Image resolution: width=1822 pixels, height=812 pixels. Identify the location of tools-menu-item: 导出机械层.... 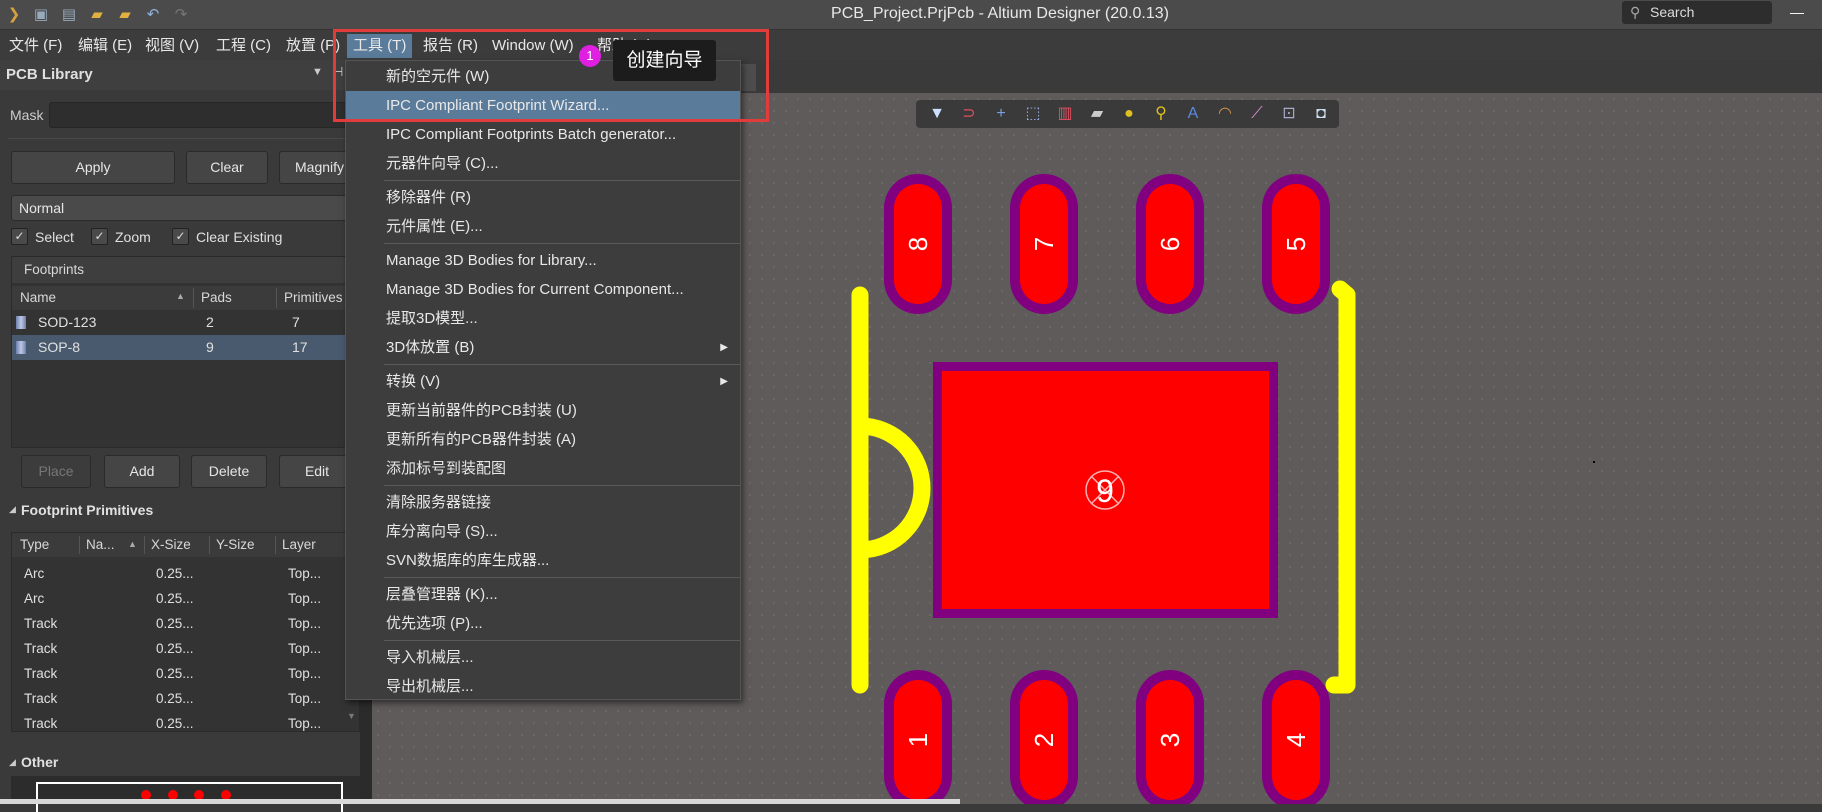
(543, 686).